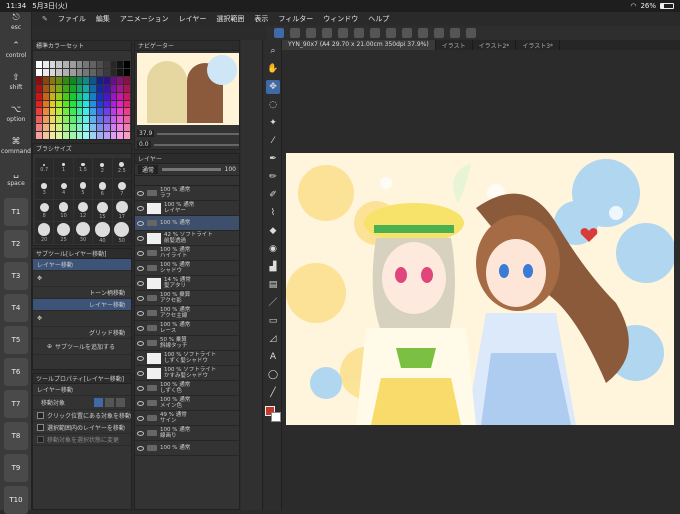 The height and width of the screenshot is (514, 680). What do you see at coordinates (273, 375) in the screenshot?
I see `balloon-tool-icon: ◯` at bounding box center [273, 375].